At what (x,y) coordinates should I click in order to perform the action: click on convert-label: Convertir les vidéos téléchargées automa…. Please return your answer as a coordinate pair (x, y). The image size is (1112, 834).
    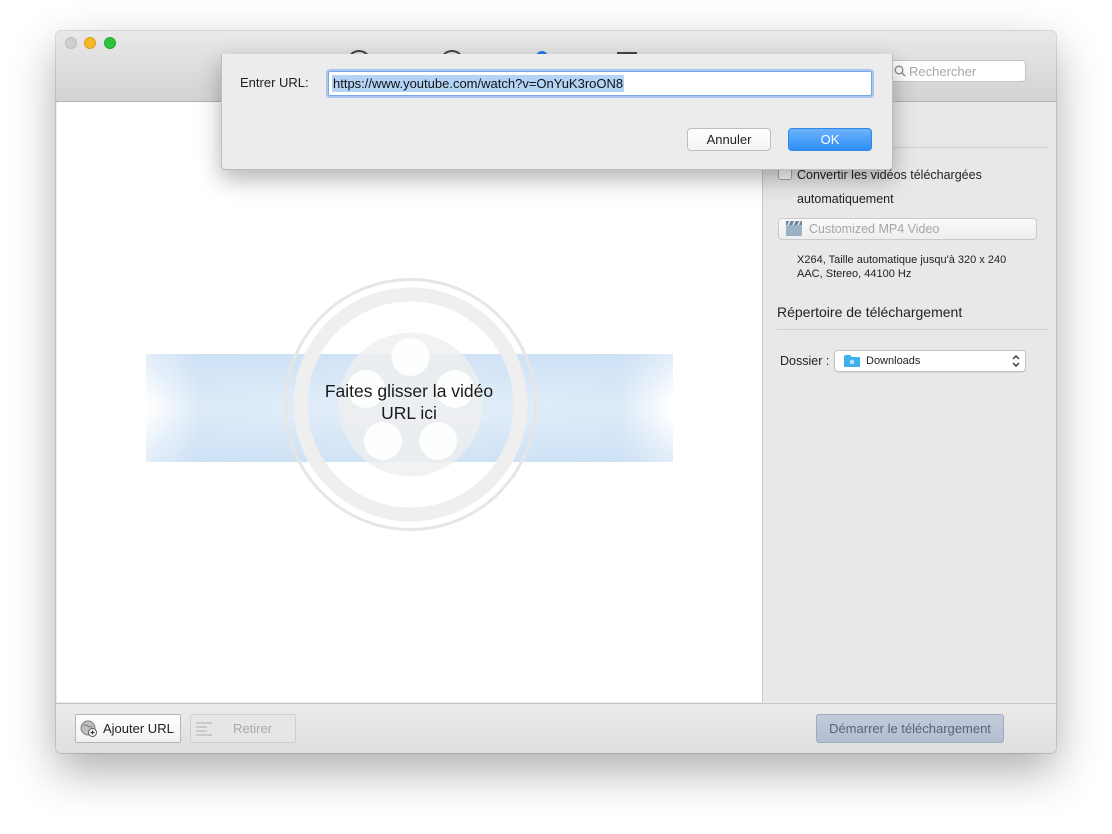
    Looking at the image, I should click on (912, 187).